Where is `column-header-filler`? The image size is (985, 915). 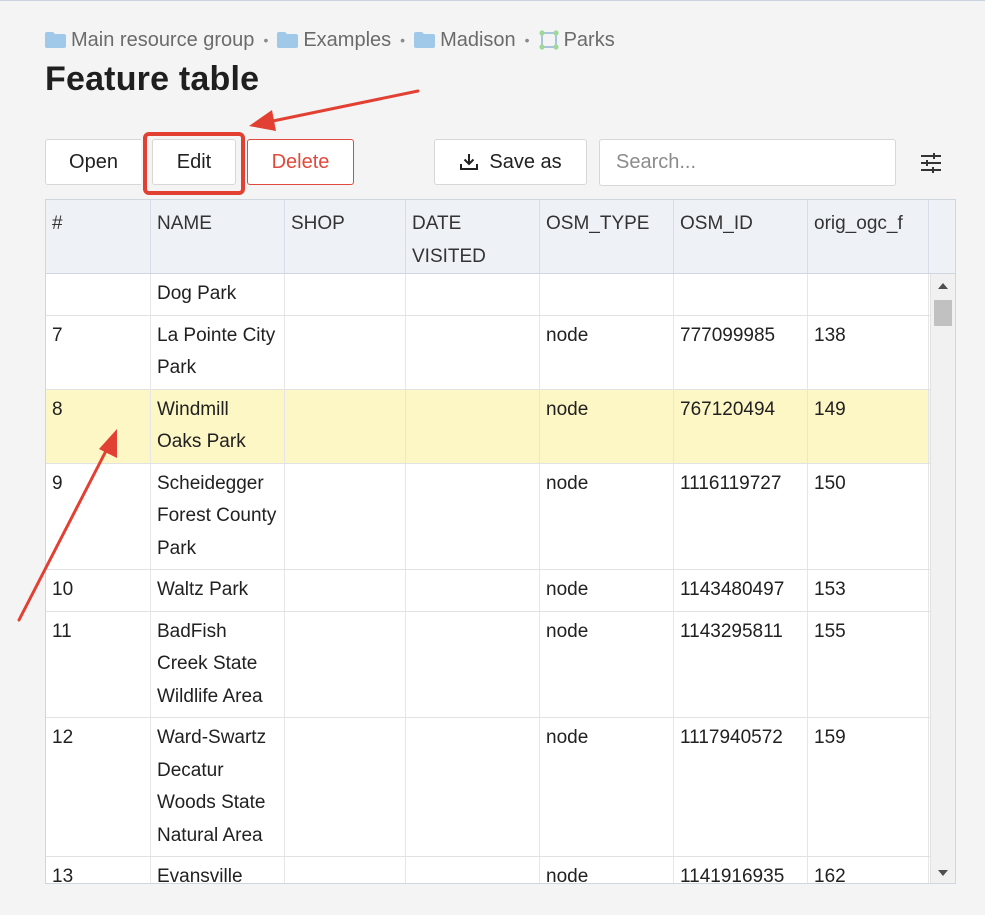 column-header-filler is located at coordinates (942, 236).